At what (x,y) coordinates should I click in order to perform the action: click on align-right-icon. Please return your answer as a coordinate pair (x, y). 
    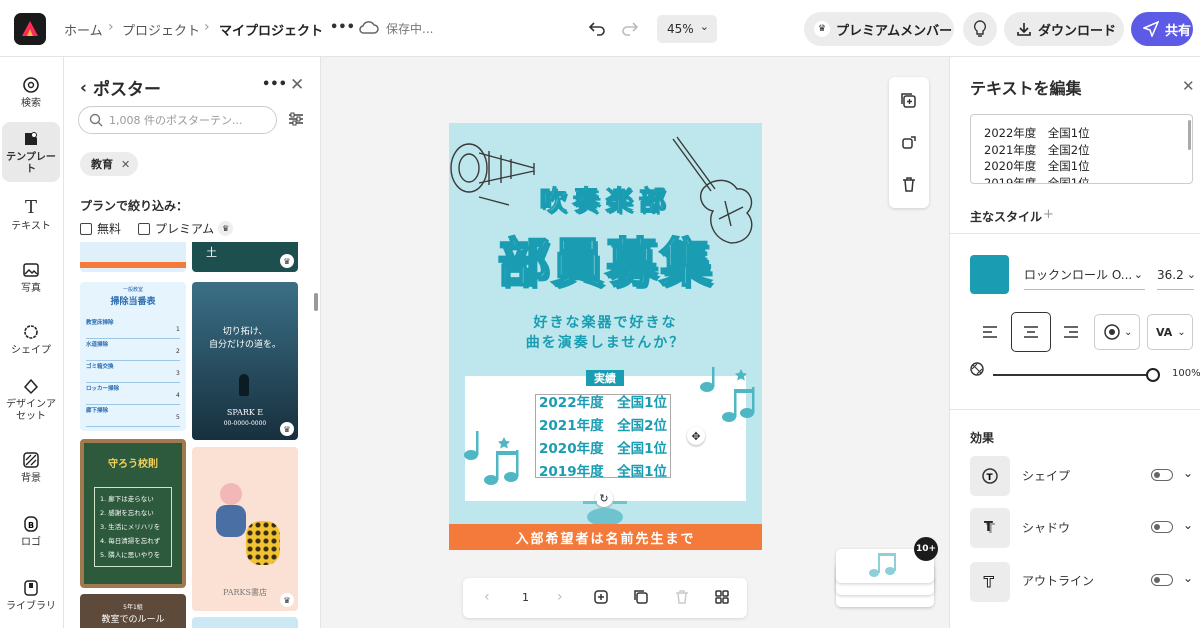
    Looking at the image, I should click on (1071, 333).